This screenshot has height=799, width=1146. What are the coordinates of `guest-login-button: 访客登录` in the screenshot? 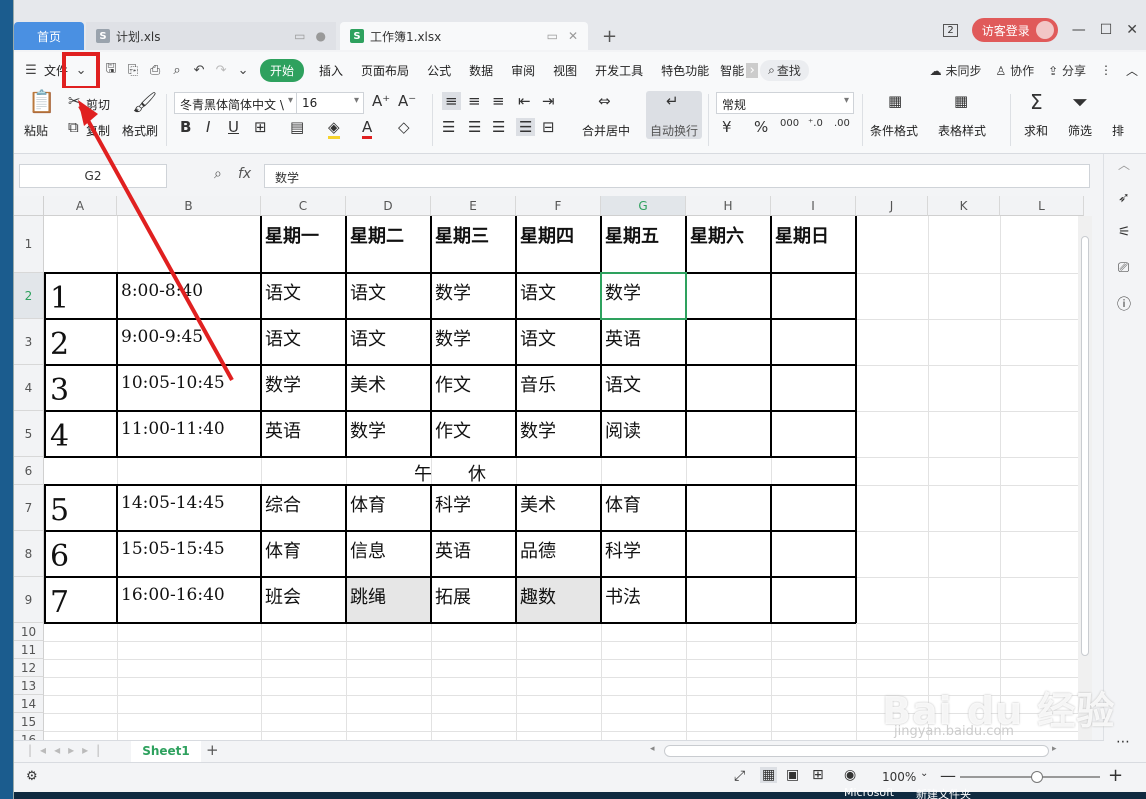 It's located at (1014, 30).